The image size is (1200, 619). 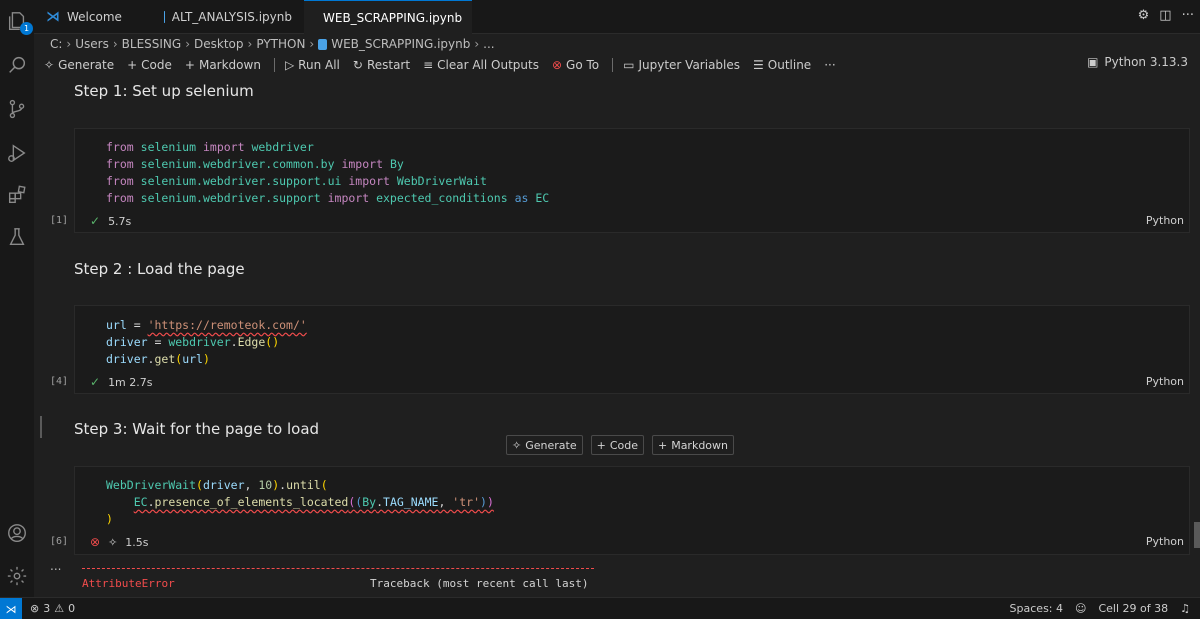 I want to click on insert-generate-button: ✧ Generate, so click(x=544, y=445).